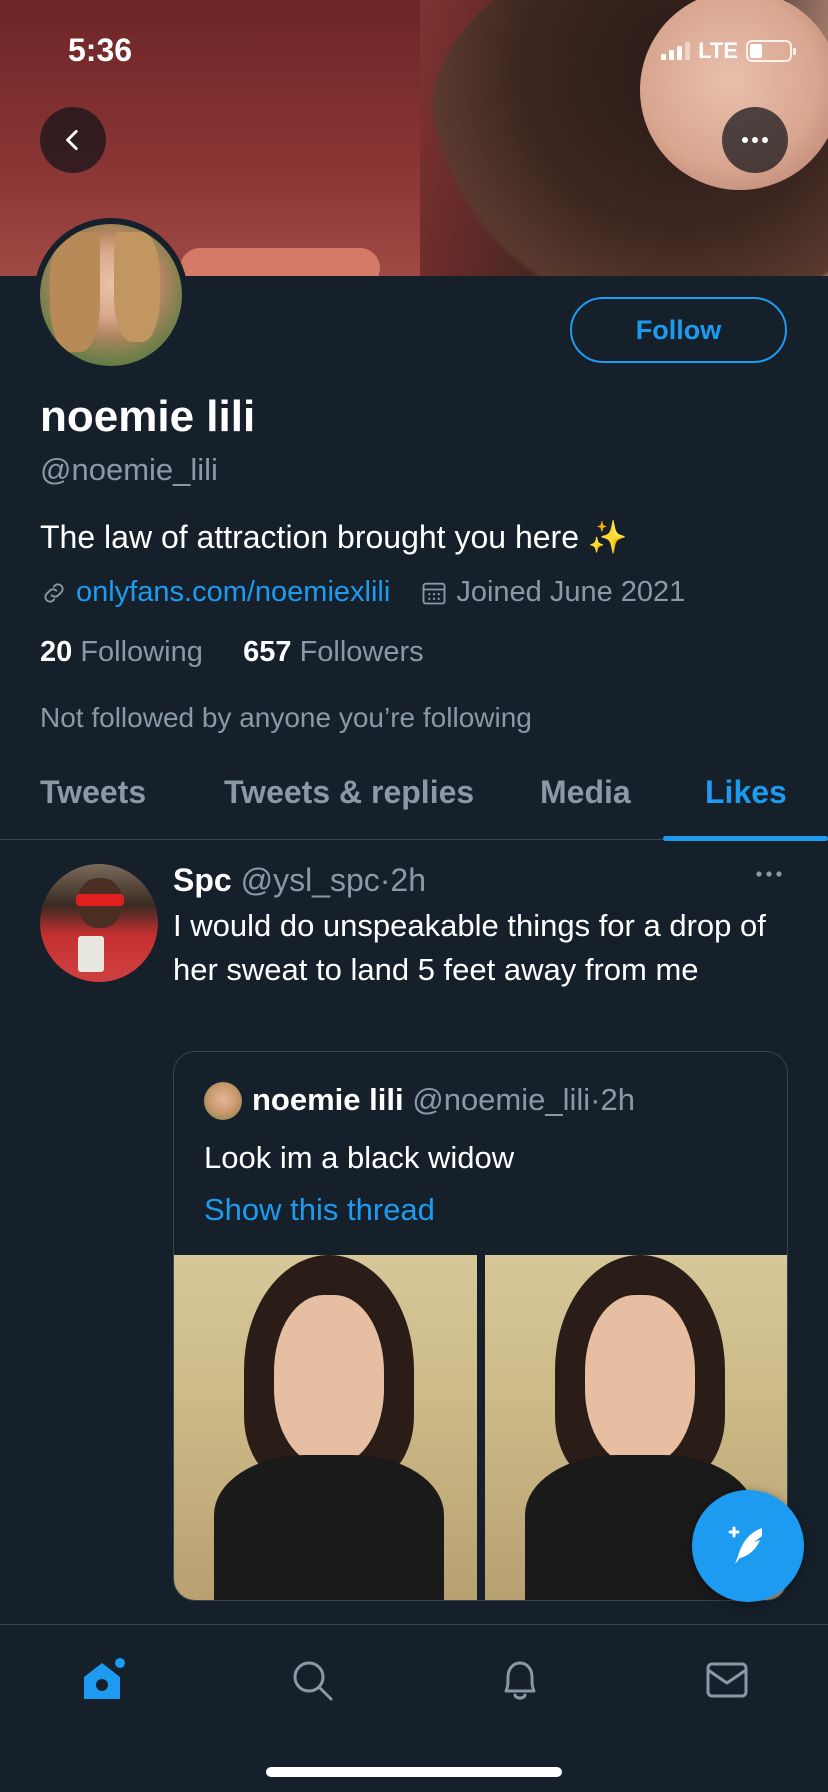 This screenshot has height=1792, width=828. Describe the element at coordinates (267, 652) in the screenshot. I see `followers-count: 657` at that location.